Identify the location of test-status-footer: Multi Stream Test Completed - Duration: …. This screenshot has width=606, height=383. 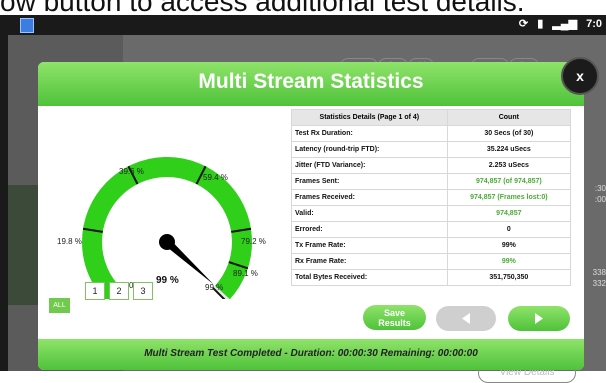
(311, 354).